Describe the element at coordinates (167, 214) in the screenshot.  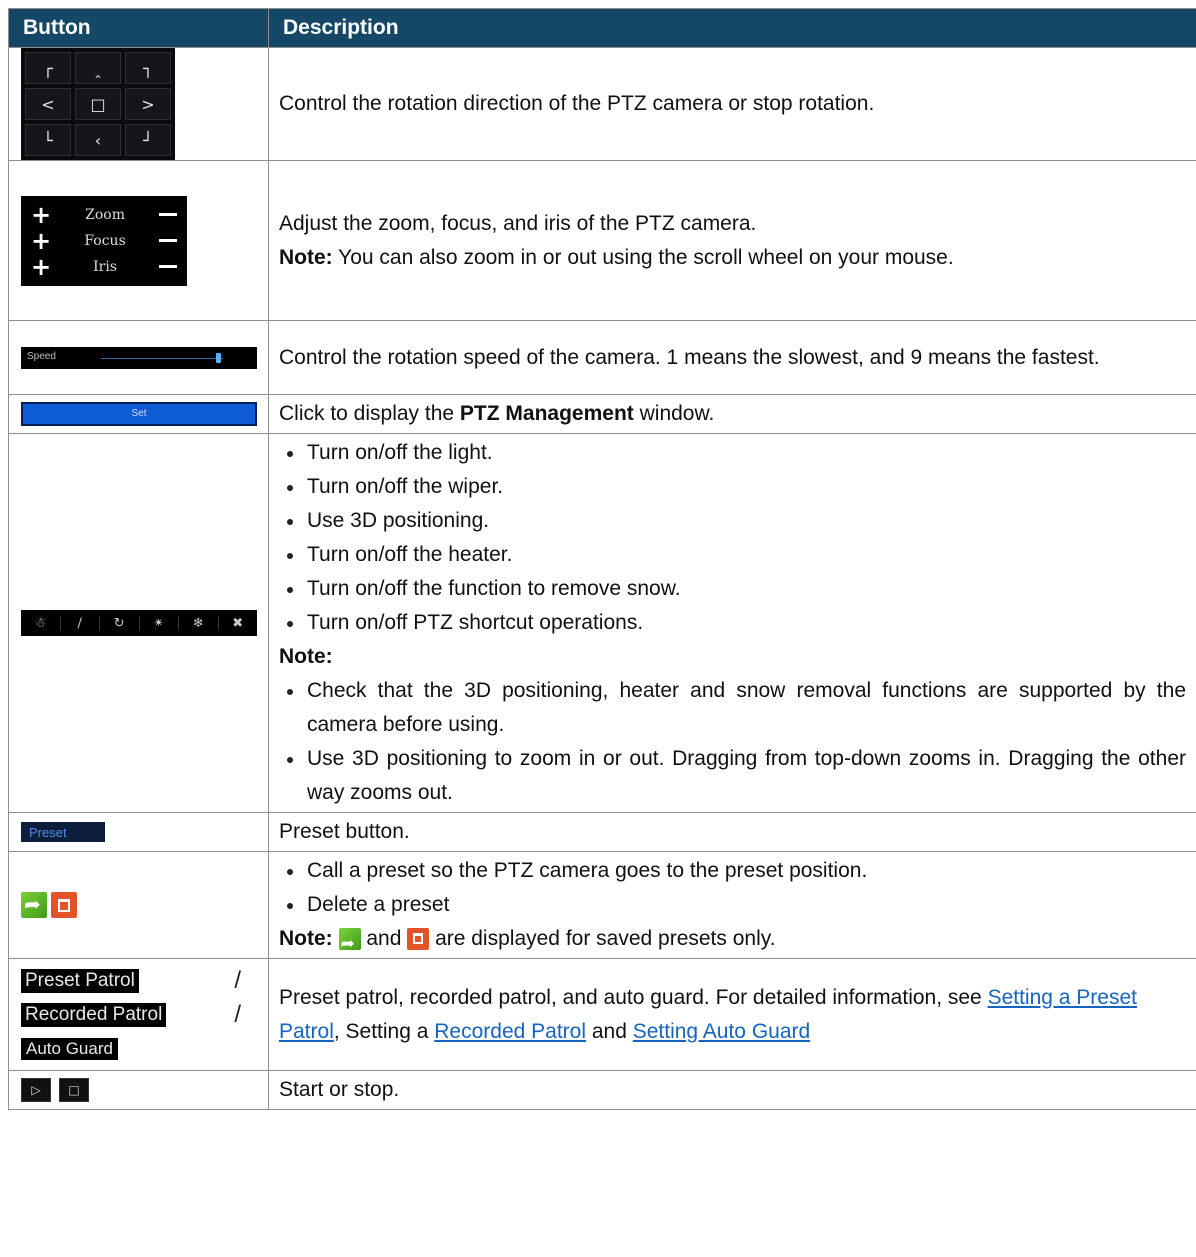
I see `zoom-out-icon` at that location.